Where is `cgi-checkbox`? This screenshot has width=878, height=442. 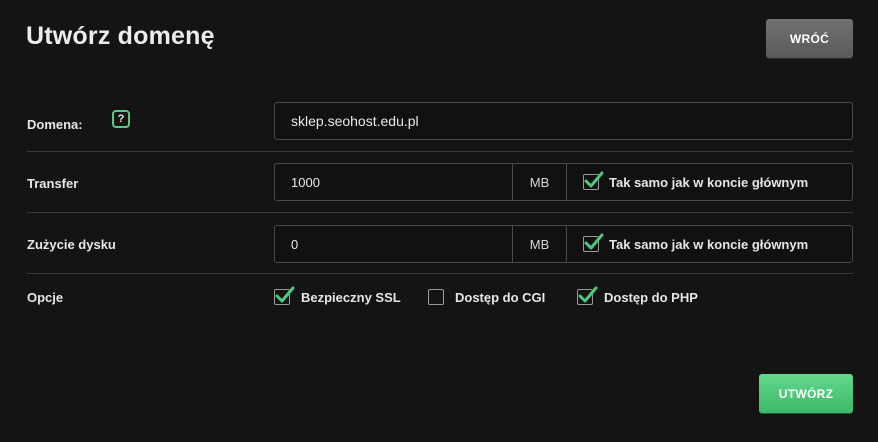
cgi-checkbox is located at coordinates (436, 297).